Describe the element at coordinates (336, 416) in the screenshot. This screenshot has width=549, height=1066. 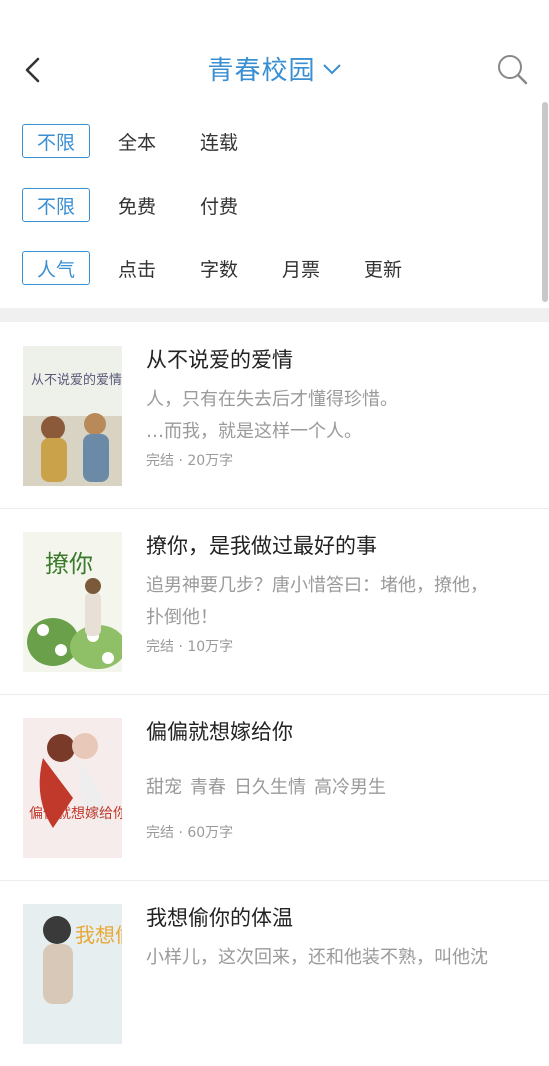
I see `book-description: 人，只有在失去后才懂得珍惜。 …而我，就是这样一个人。` at that location.